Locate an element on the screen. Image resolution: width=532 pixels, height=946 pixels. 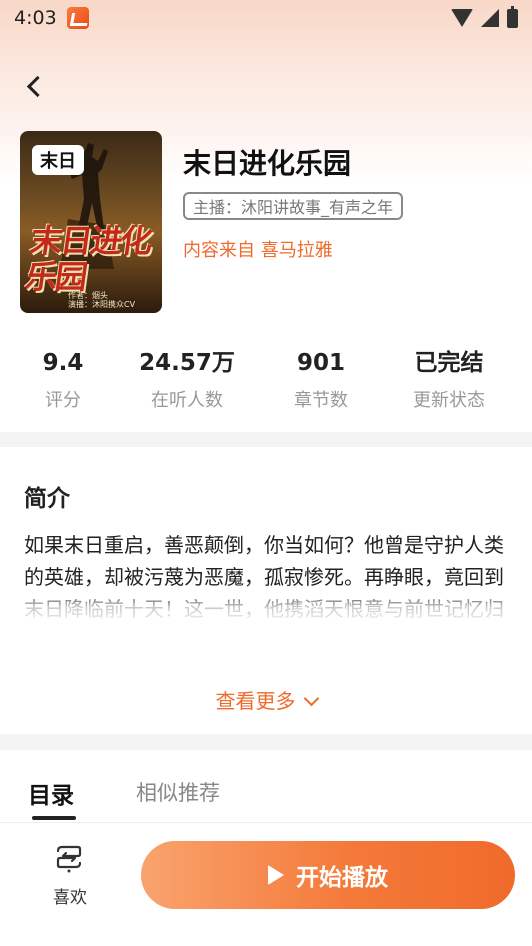
tab-bar: 目录 相似推荐 is located at coordinates (266, 786).